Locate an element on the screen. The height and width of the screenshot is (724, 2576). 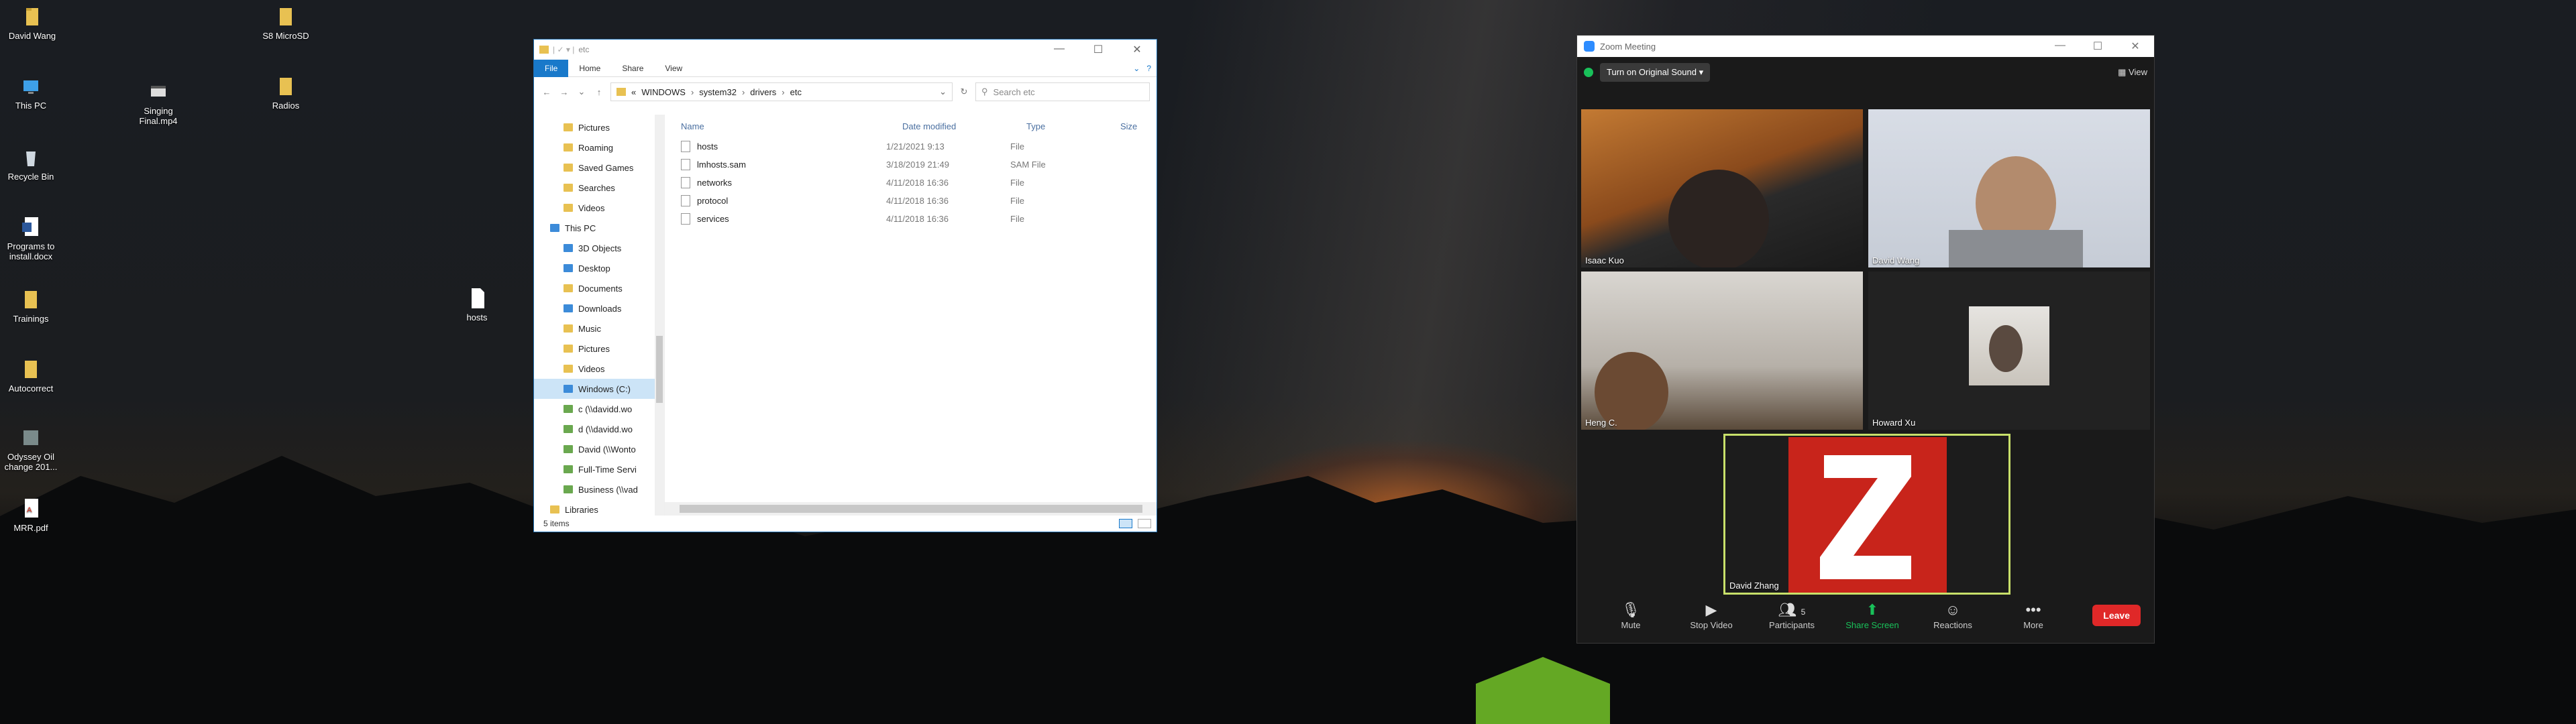
expand-ribbon-icon: ⌄ is located at coordinates (1136, 68).